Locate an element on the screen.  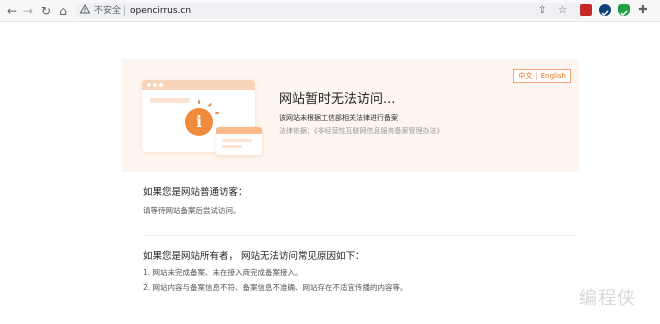
browser-toolbar: ← → ↻ ⌂ 不安全 opencirrus.cn ⇪ ☆ ✚ is located at coordinates (330, 11).